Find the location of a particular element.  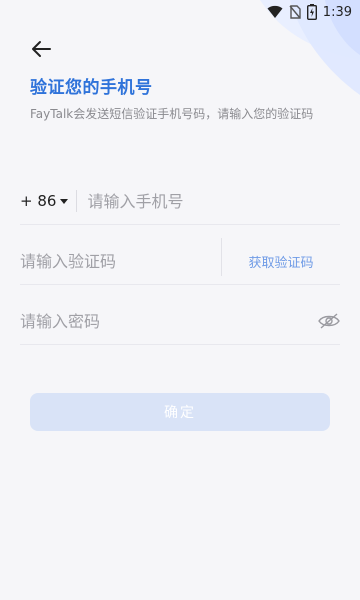

page-subtitle: FayTalk会发送短信验证手机号码，请输入您的验证码 is located at coordinates (172, 114).